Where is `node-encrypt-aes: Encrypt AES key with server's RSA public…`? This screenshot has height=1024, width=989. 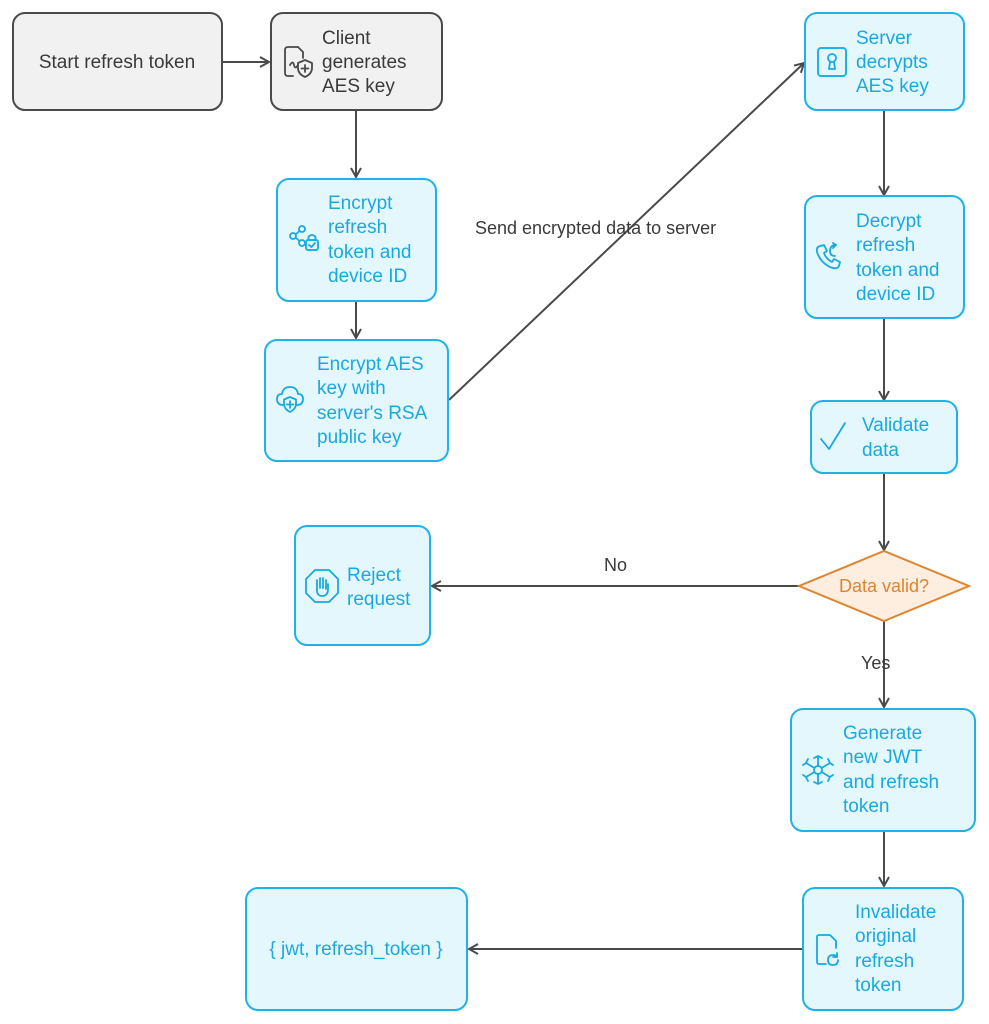 node-encrypt-aes: Encrypt AES key with server's RSA public… is located at coordinates (356, 400).